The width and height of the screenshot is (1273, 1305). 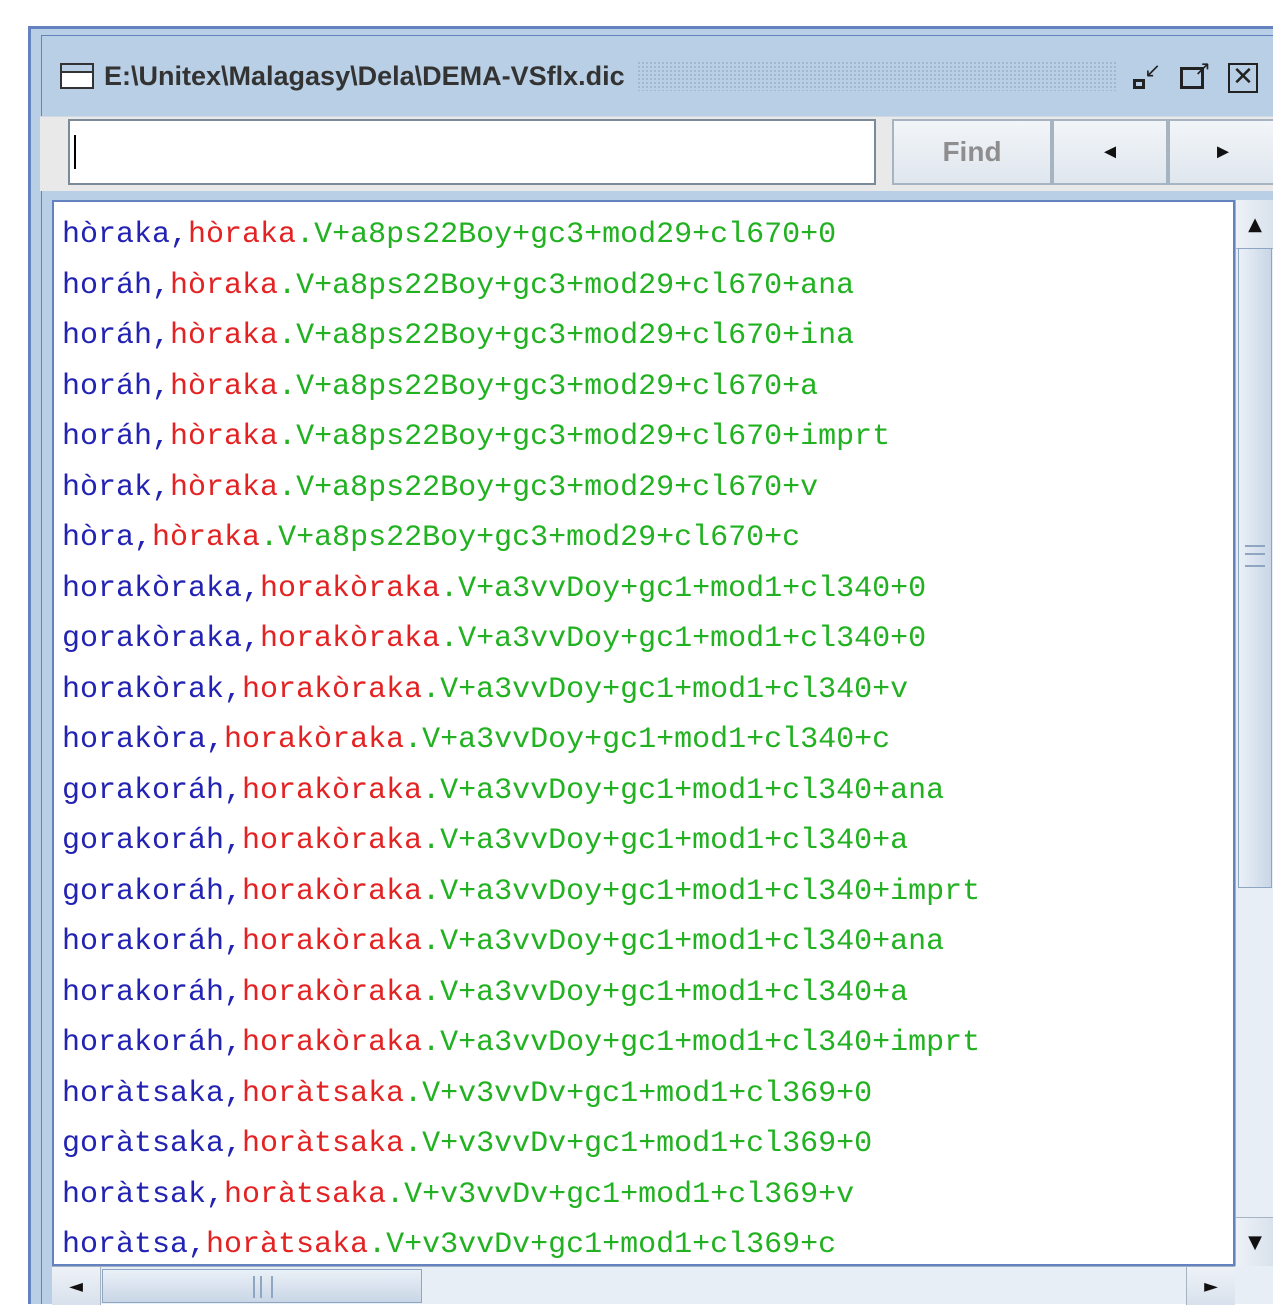 I want to click on next-button: ►, so click(x=1220, y=152).